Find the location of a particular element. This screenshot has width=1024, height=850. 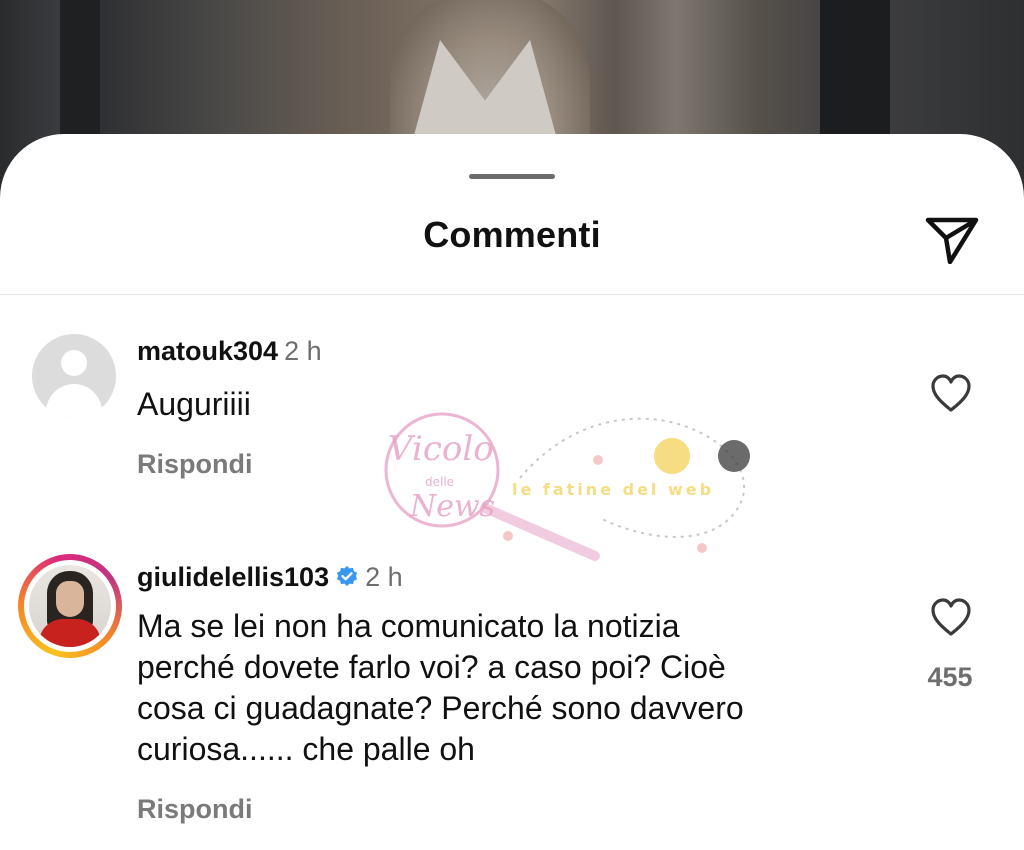

comment-meta: matouk304 2 h is located at coordinates (229, 351).